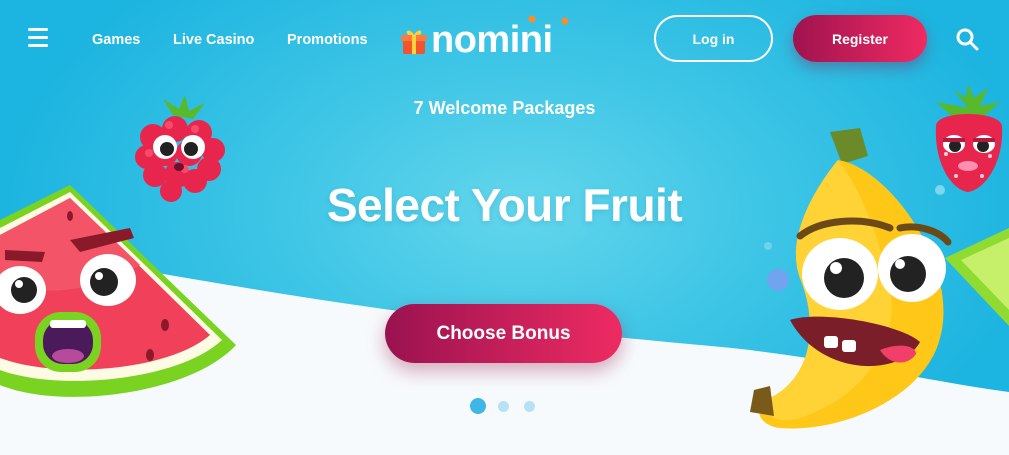 The height and width of the screenshot is (455, 1009). Describe the element at coordinates (503, 333) in the screenshot. I see `choose-bonus-button: Choose Bonus` at that location.